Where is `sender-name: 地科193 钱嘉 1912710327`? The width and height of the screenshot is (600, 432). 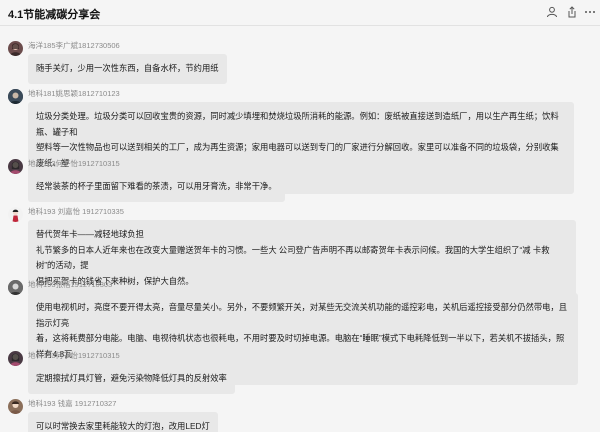 sender-name: 地科193 钱嘉 1912710327 is located at coordinates (72, 403).